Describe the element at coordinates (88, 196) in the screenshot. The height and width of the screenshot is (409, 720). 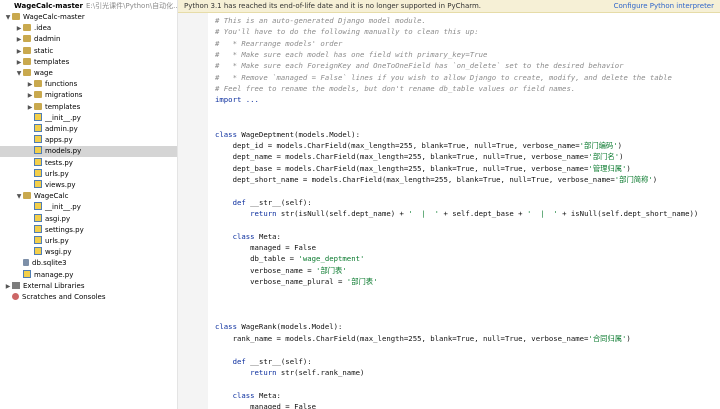
I see `tree-item: ▼ WageCalc` at that location.